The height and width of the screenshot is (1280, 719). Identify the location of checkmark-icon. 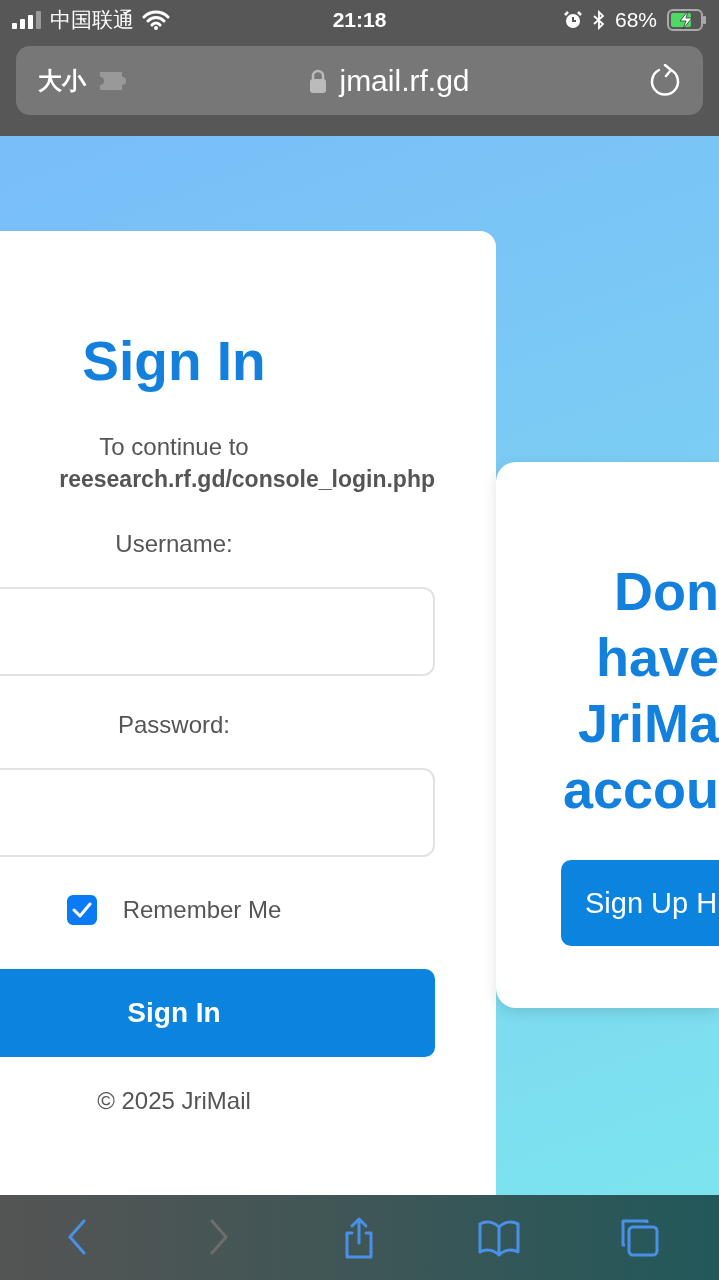
(81, 910).